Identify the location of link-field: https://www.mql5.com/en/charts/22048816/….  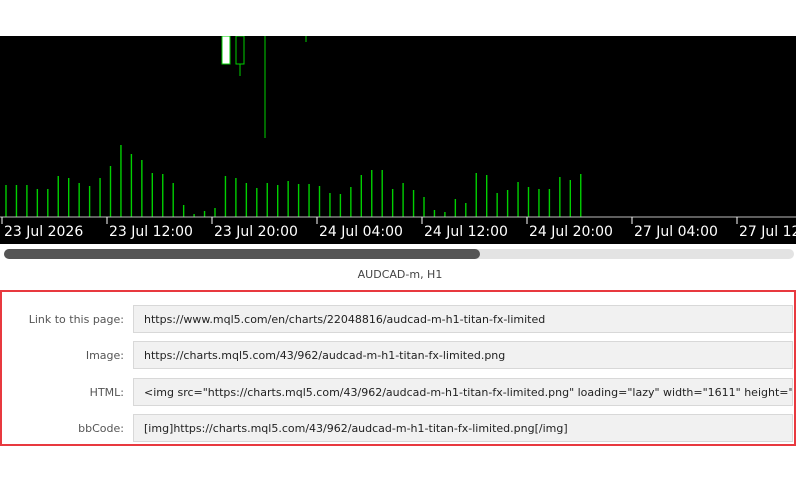
(463, 319).